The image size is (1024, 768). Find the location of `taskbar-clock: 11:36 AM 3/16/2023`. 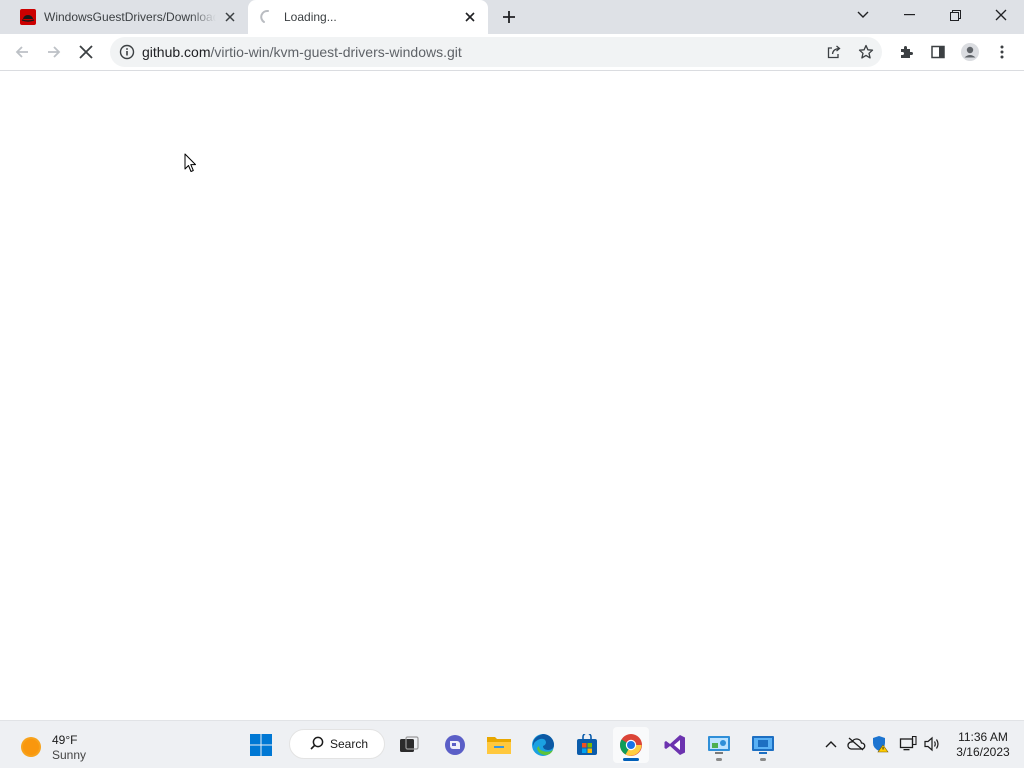

taskbar-clock: 11:36 AM 3/16/2023 is located at coordinates (983, 745).